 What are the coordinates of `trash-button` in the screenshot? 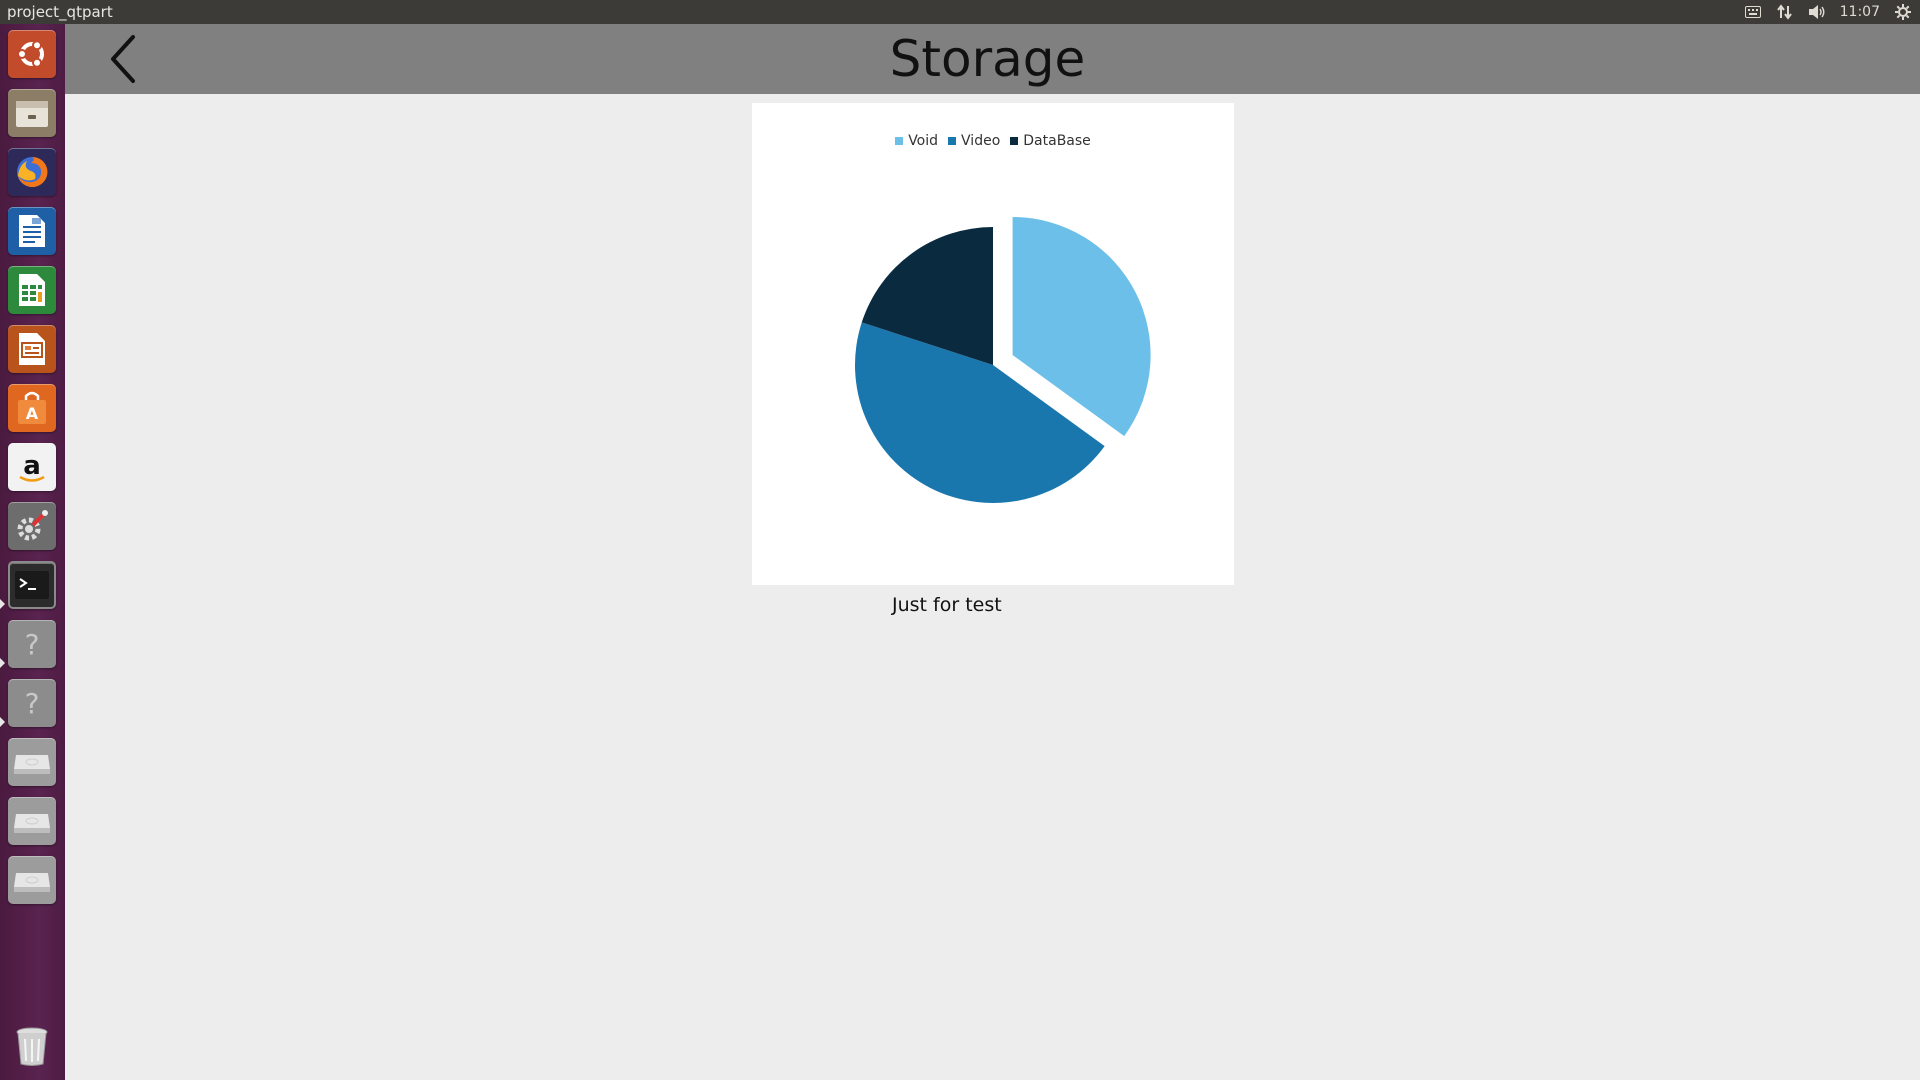 It's located at (32, 1046).